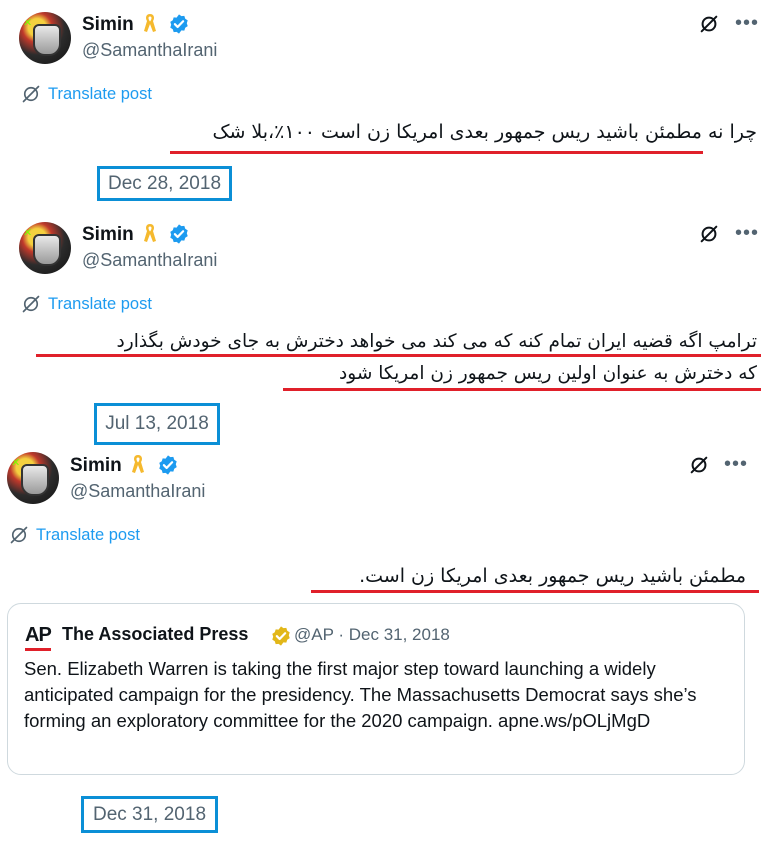 The image size is (774, 852). What do you see at coordinates (281, 636) in the screenshot?
I see `gold-verified-badge-icon` at bounding box center [281, 636].